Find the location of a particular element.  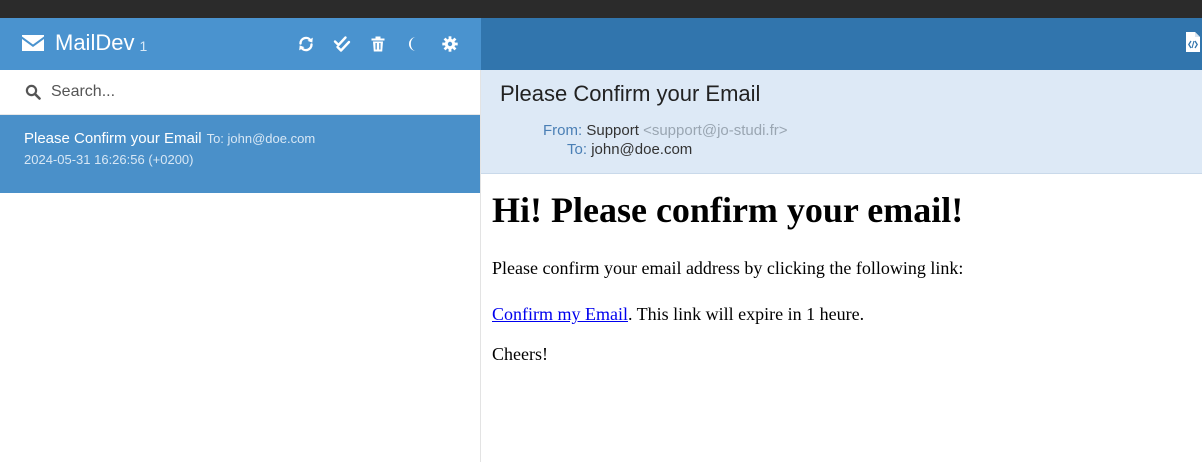

email-subject: Please Confirm your Email is located at coordinates (630, 93).